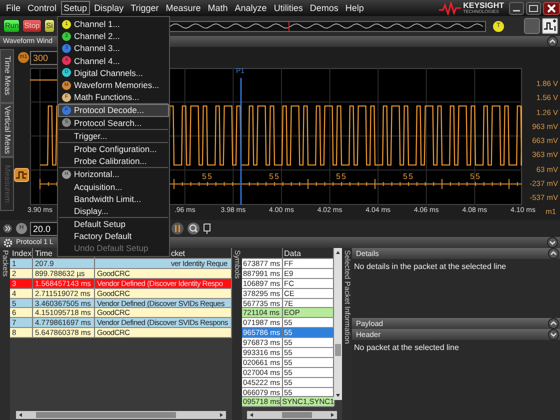 This screenshot has height=420, width=560. Describe the element at coordinates (483, 6) in the screenshot. I see `logo-name: KEYSIGHT` at that location.